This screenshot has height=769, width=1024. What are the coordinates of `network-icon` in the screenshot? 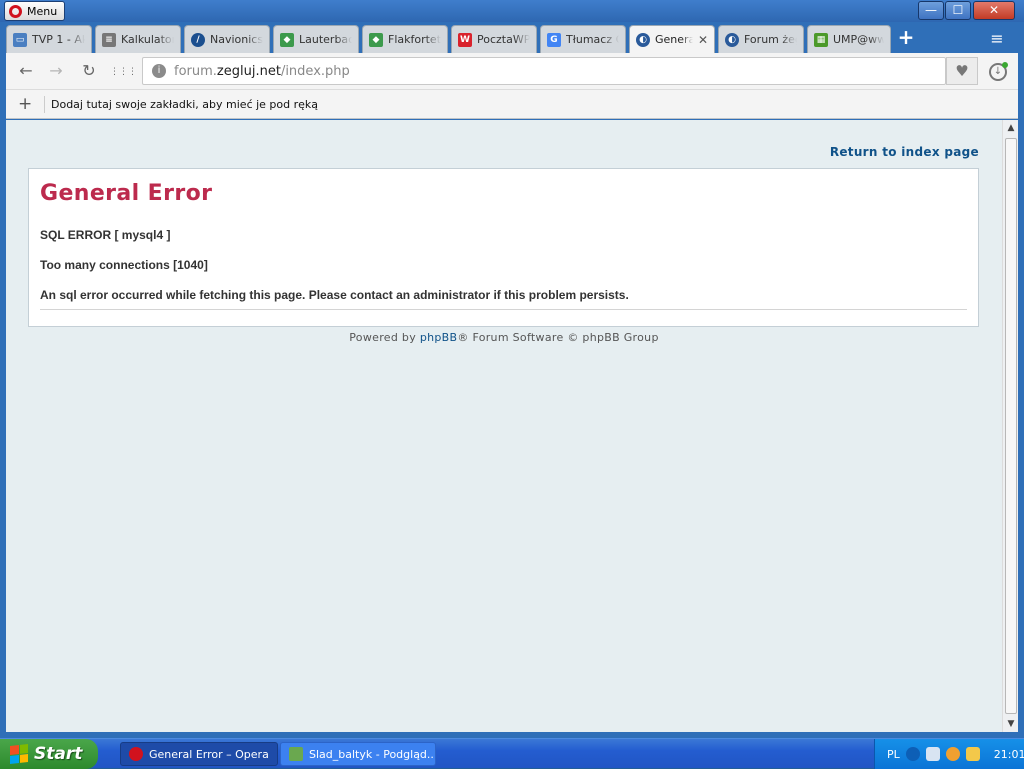 It's located at (932, 754).